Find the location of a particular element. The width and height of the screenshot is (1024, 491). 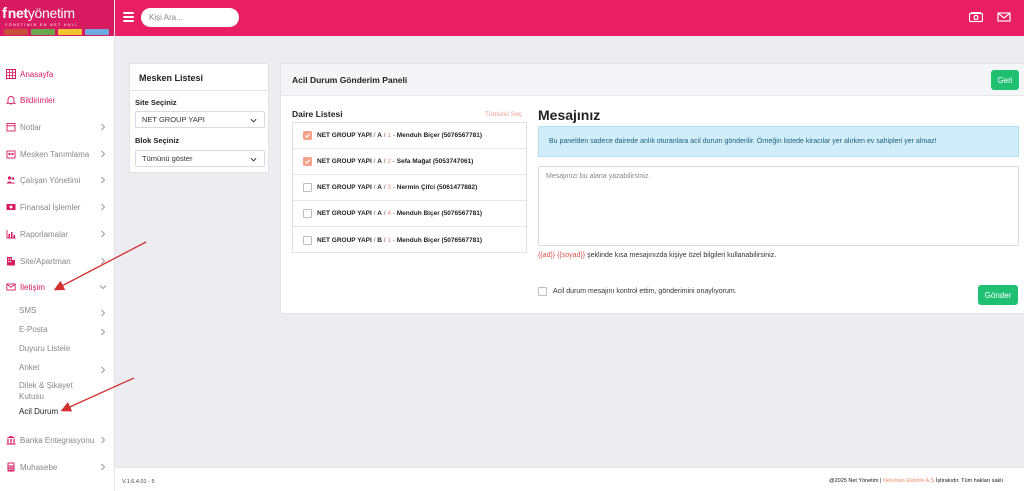

blok-select-value: Tümünü göster is located at coordinates (167, 158).